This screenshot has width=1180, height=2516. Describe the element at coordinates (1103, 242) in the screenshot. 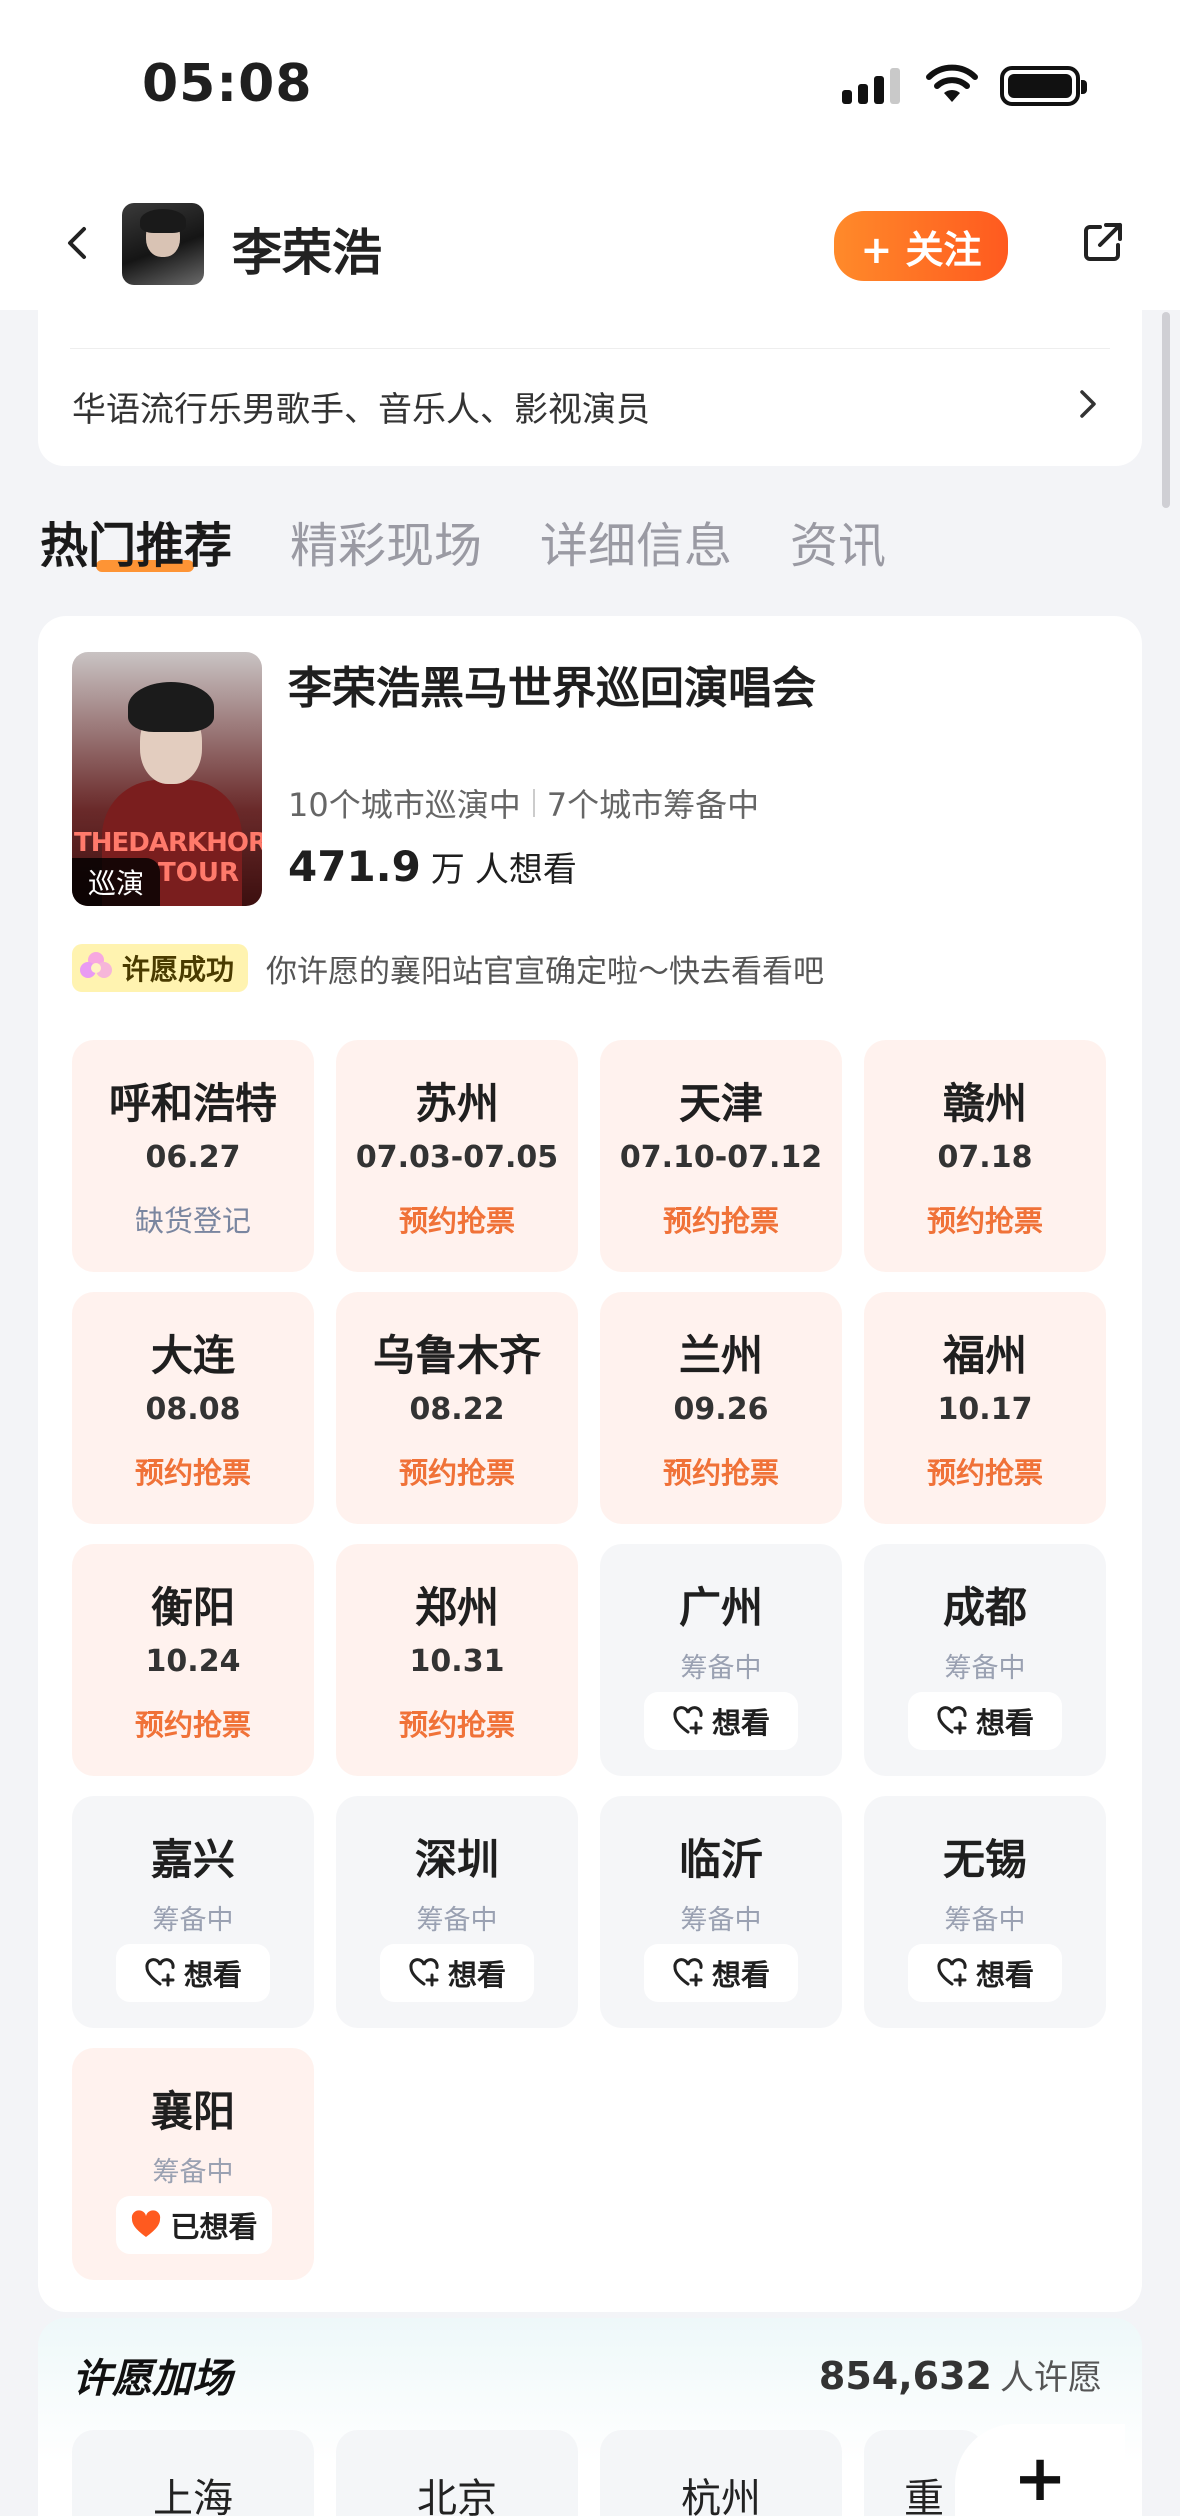

I see `share-icon` at that location.